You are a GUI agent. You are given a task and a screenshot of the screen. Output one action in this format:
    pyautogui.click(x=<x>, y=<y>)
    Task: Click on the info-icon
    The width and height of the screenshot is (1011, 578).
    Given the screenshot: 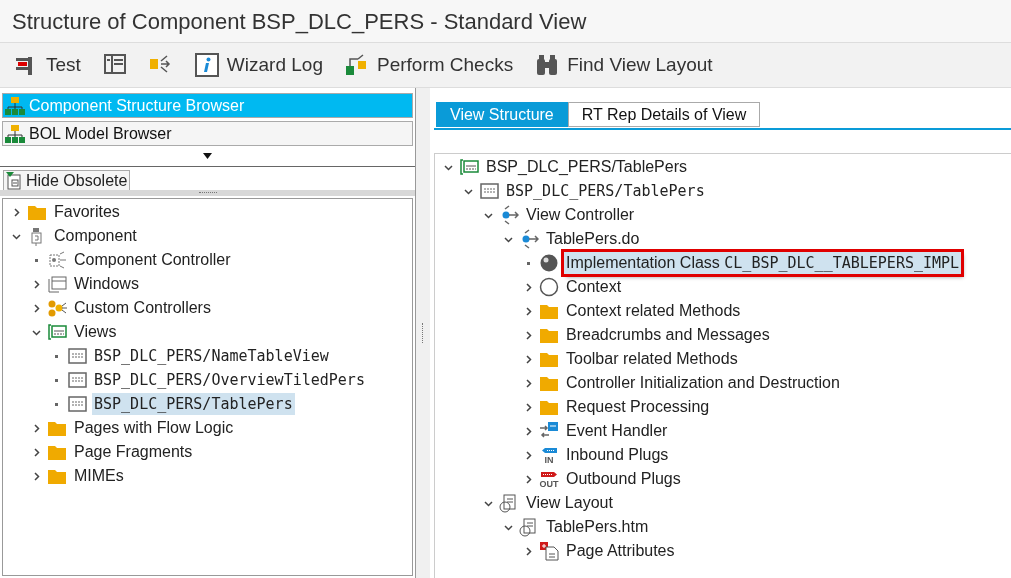 What is the action you would take?
    pyautogui.click(x=206, y=65)
    